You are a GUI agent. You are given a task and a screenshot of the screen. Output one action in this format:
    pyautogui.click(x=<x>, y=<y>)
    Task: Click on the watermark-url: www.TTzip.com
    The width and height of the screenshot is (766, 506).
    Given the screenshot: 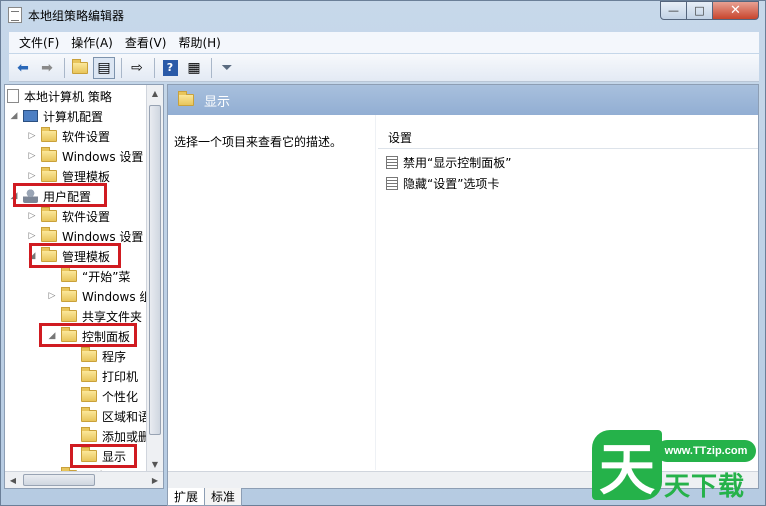 What is the action you would take?
    pyautogui.click(x=706, y=451)
    